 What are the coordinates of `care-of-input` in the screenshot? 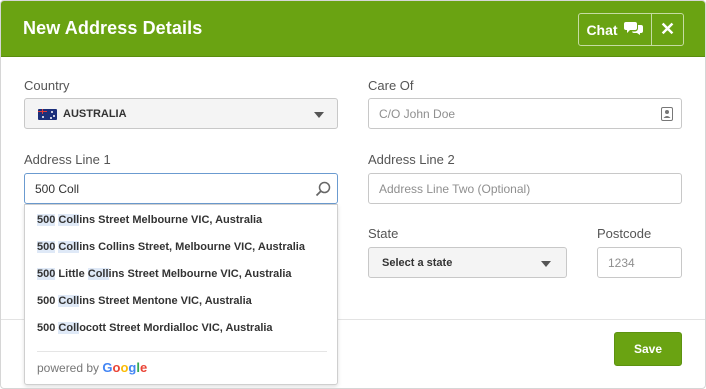 It's located at (525, 113).